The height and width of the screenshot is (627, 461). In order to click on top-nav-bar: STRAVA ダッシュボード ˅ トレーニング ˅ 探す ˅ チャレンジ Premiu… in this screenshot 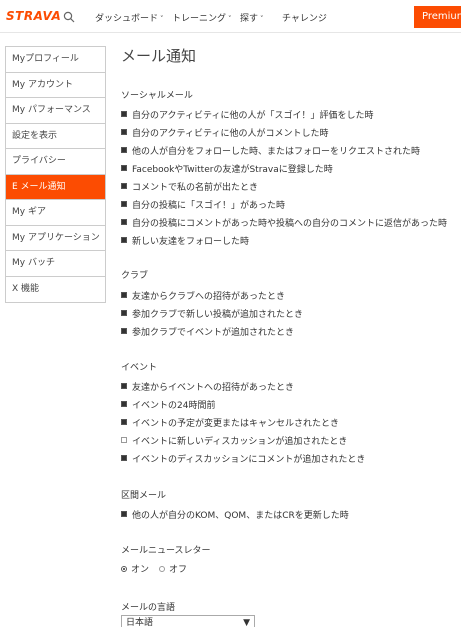, I will do `click(230, 16)`.